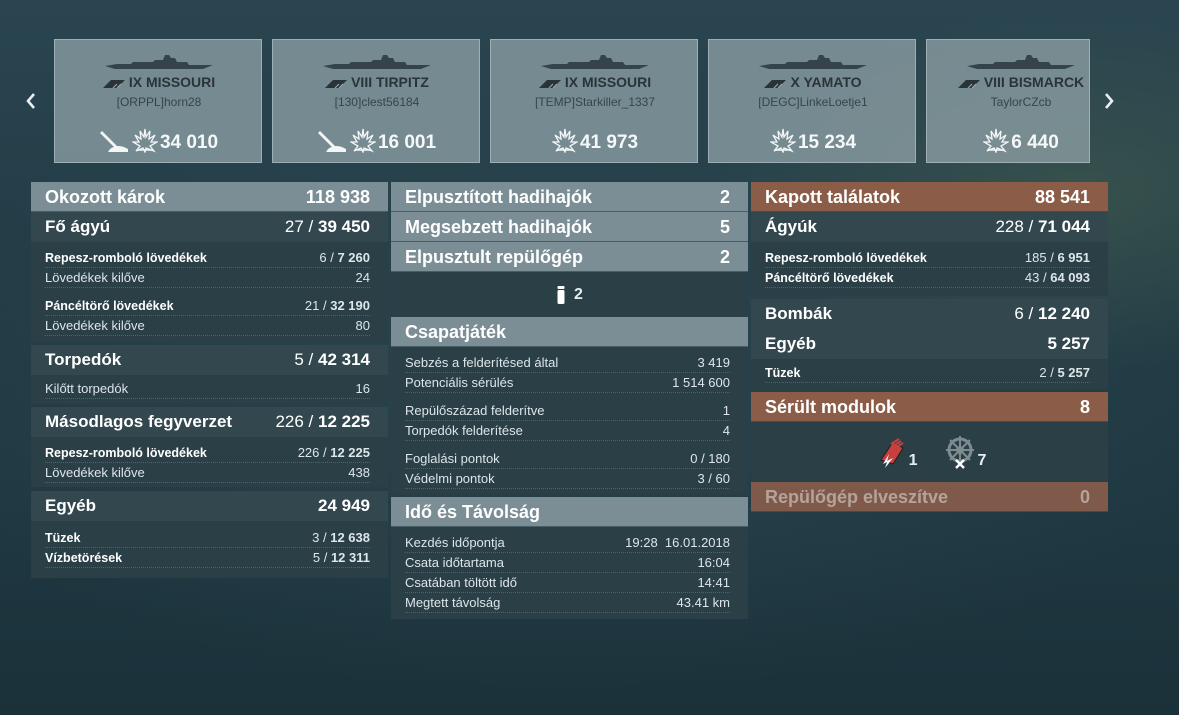  I want to click on torpedoes-section: Torpedók 5 / 42 314, so click(209, 360).